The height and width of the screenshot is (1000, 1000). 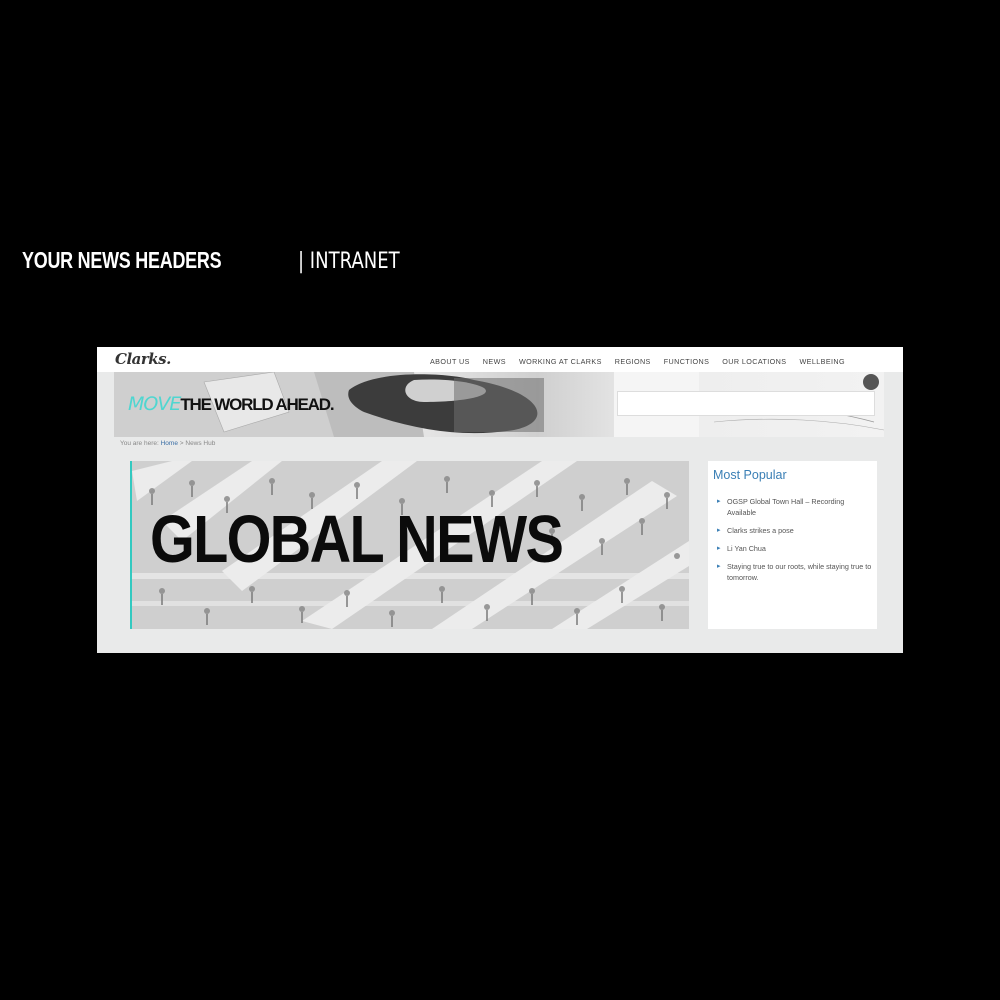 What do you see at coordinates (822, 361) in the screenshot?
I see `nav-wellbeing: WELLBEING` at bounding box center [822, 361].